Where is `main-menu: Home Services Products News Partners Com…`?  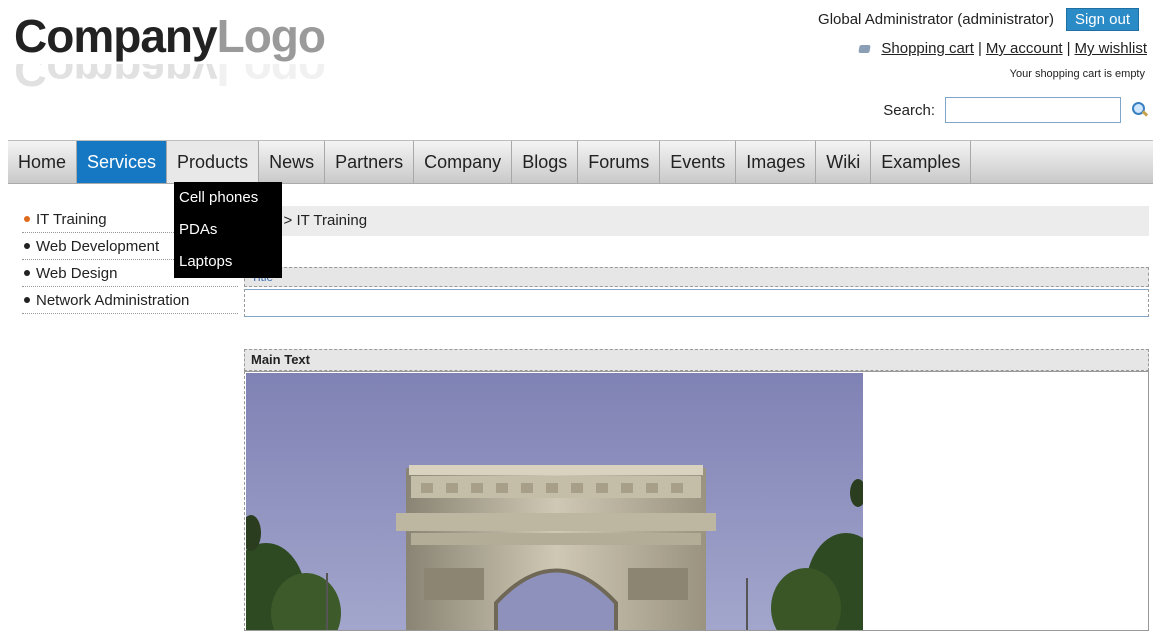
main-menu: Home Services Products News Partners Com… is located at coordinates (580, 162).